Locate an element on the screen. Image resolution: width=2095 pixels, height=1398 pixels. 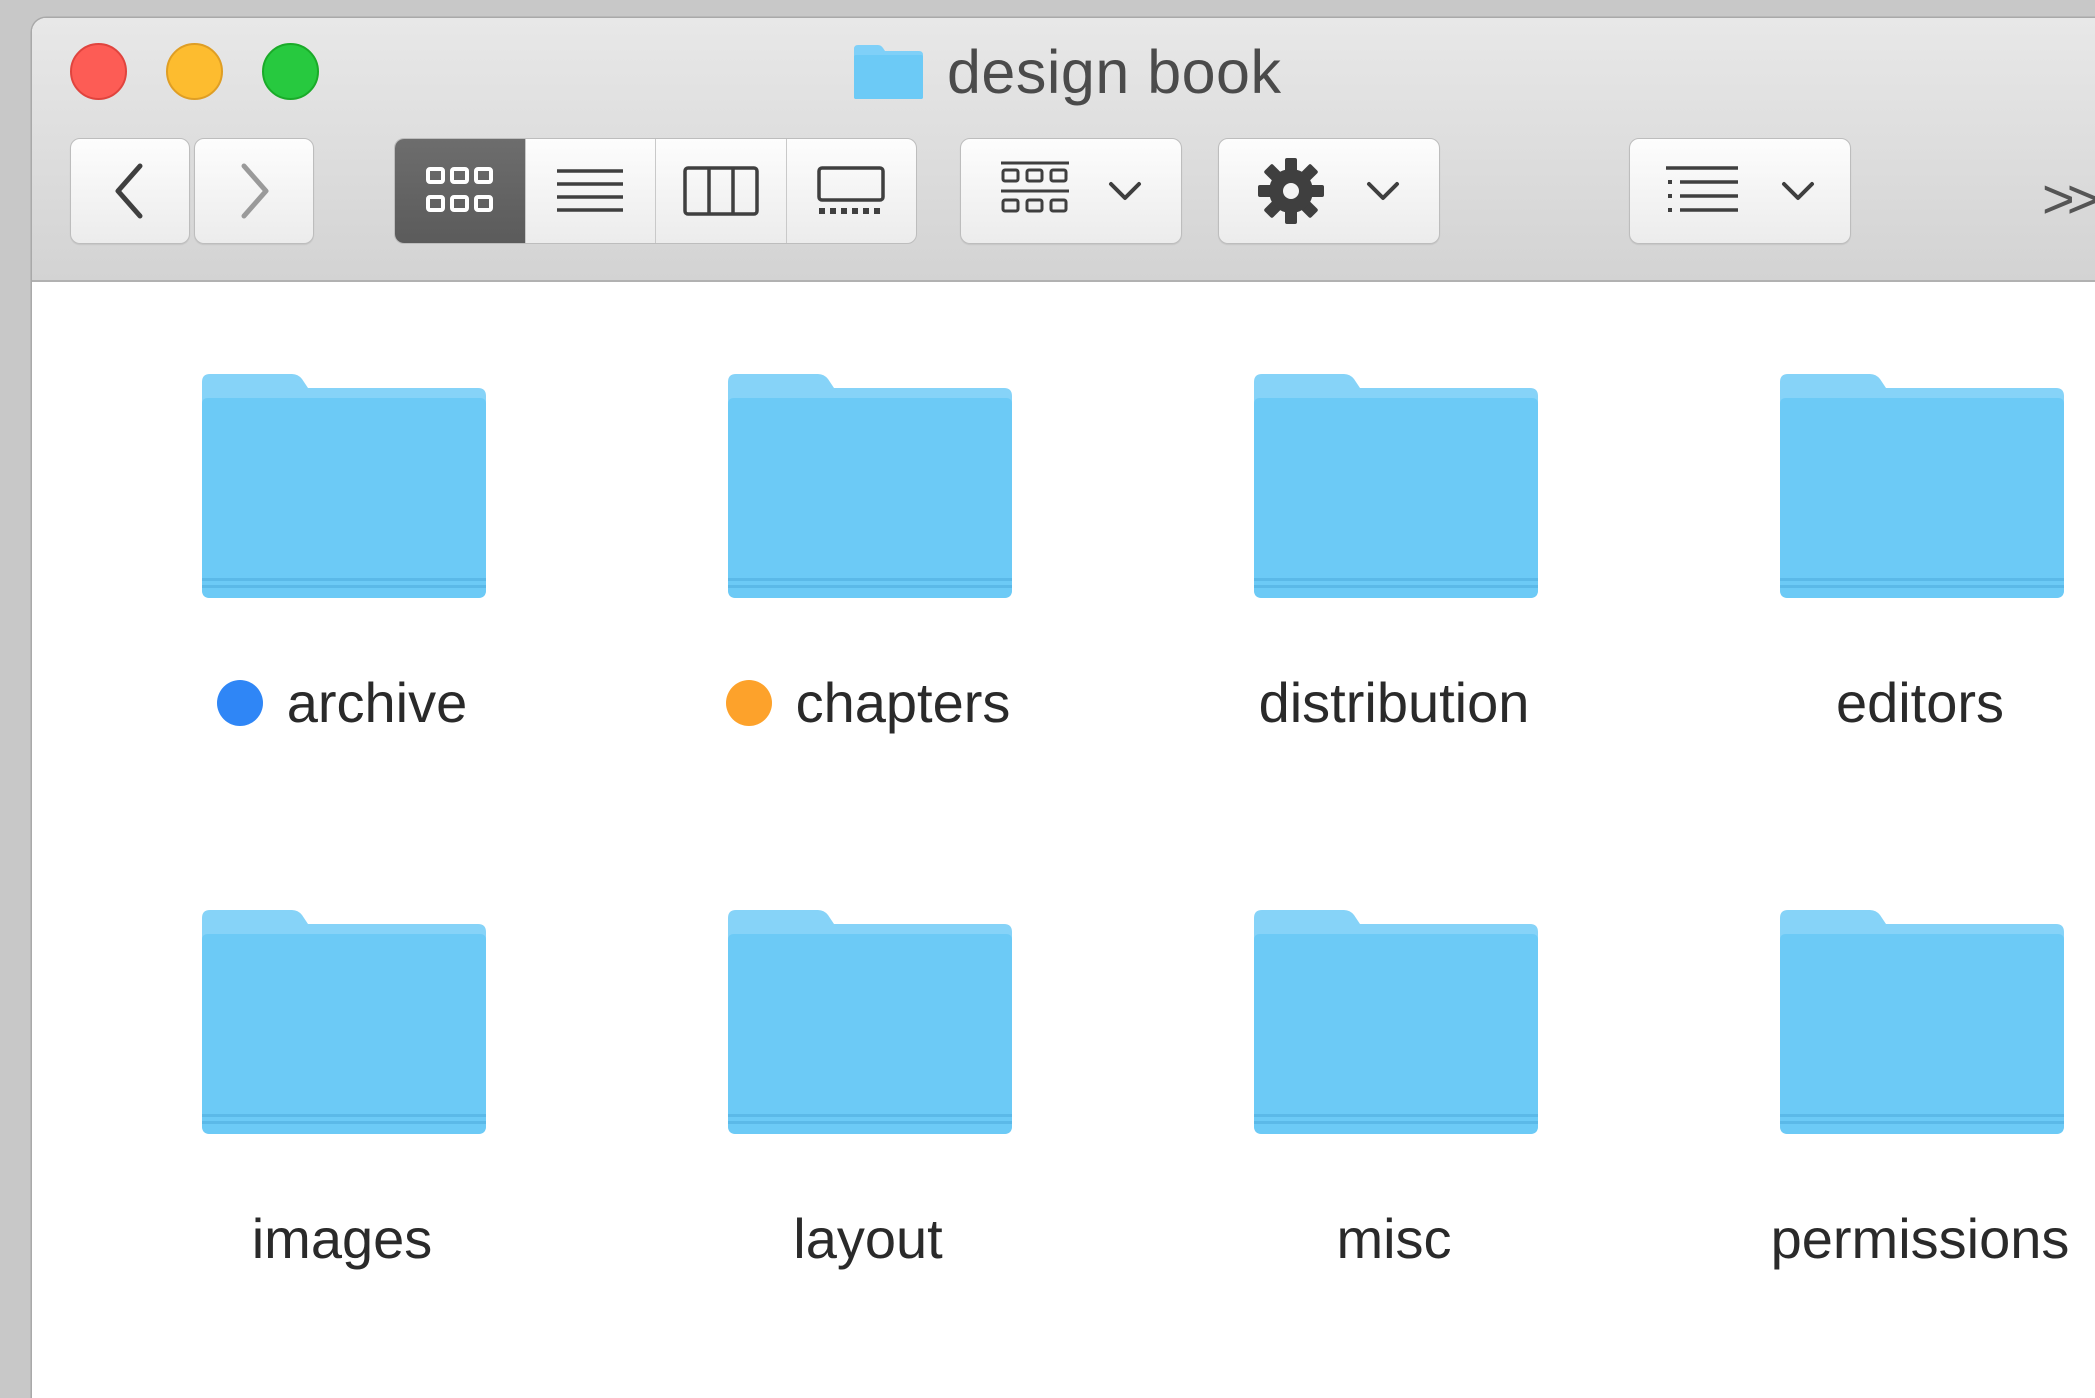
columns-icon is located at coordinates (721, 191).